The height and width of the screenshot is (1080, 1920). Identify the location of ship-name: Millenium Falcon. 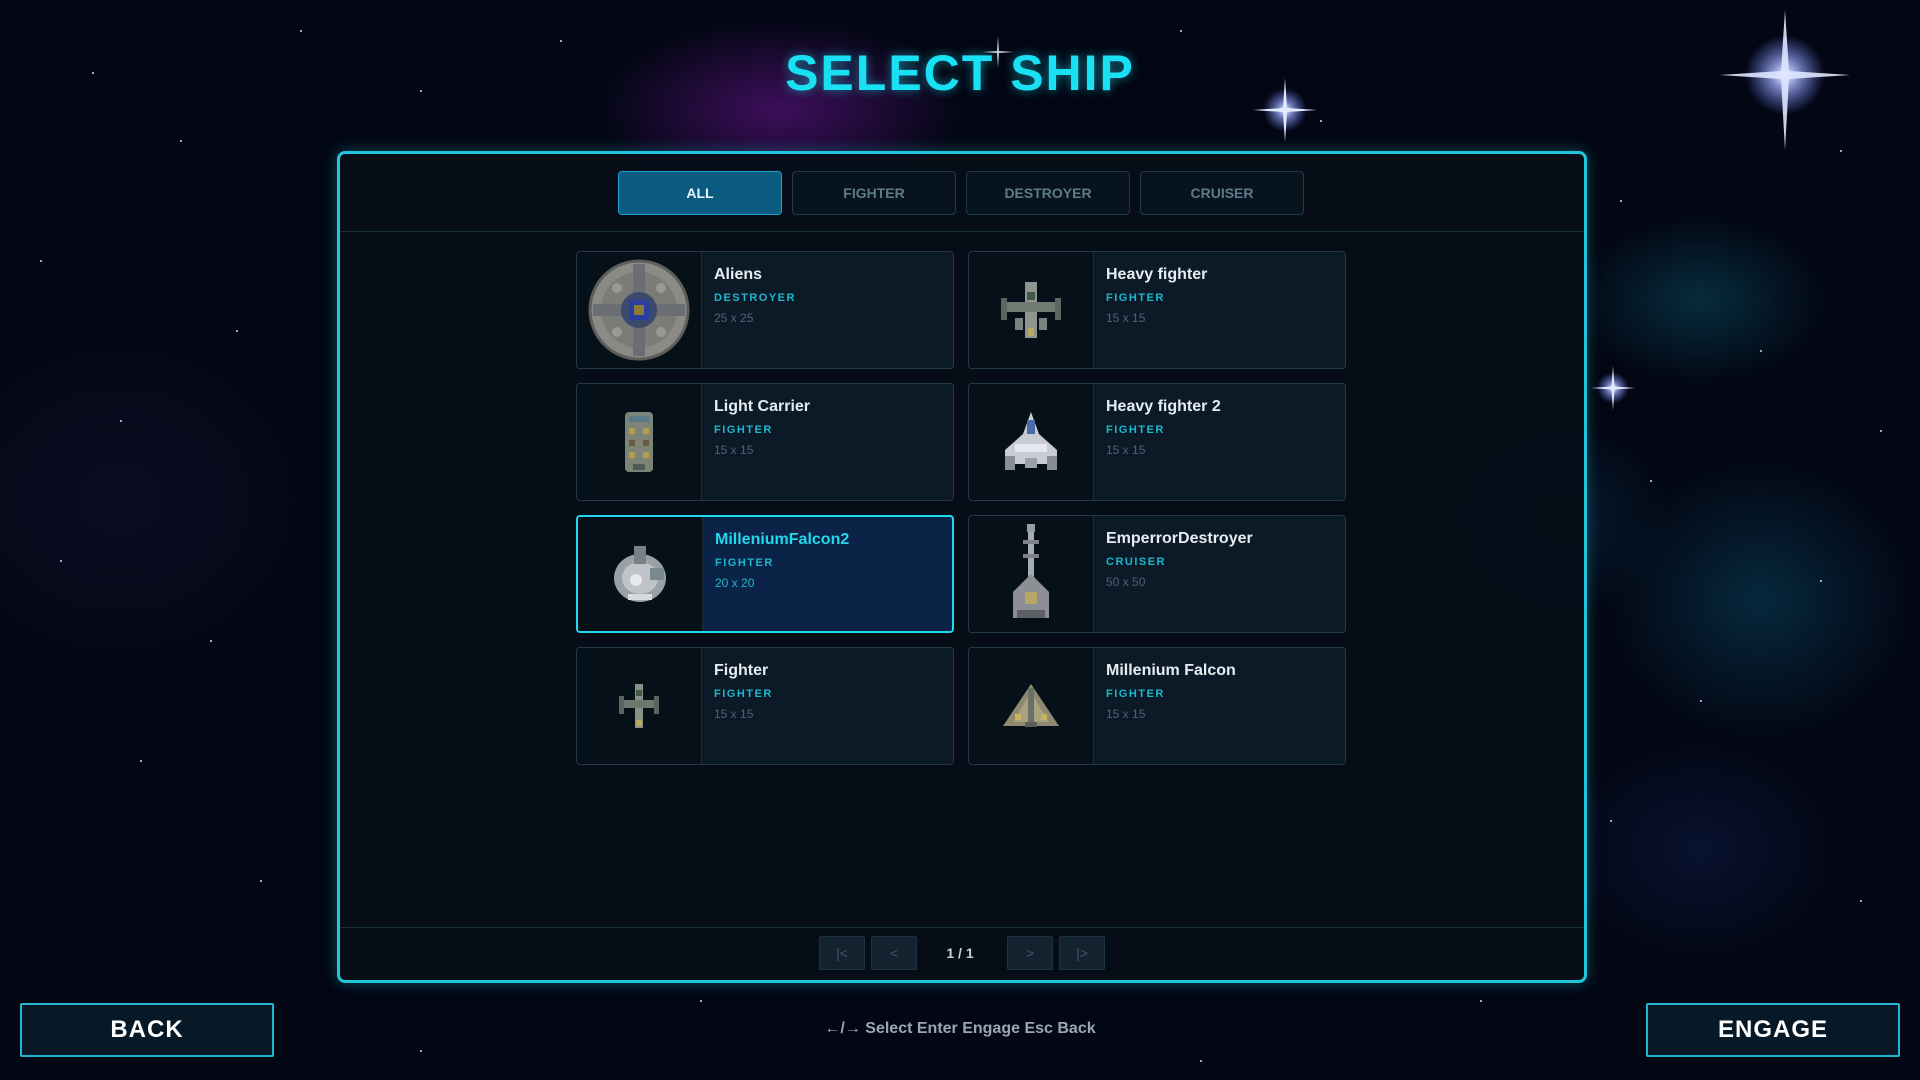
(1171, 670).